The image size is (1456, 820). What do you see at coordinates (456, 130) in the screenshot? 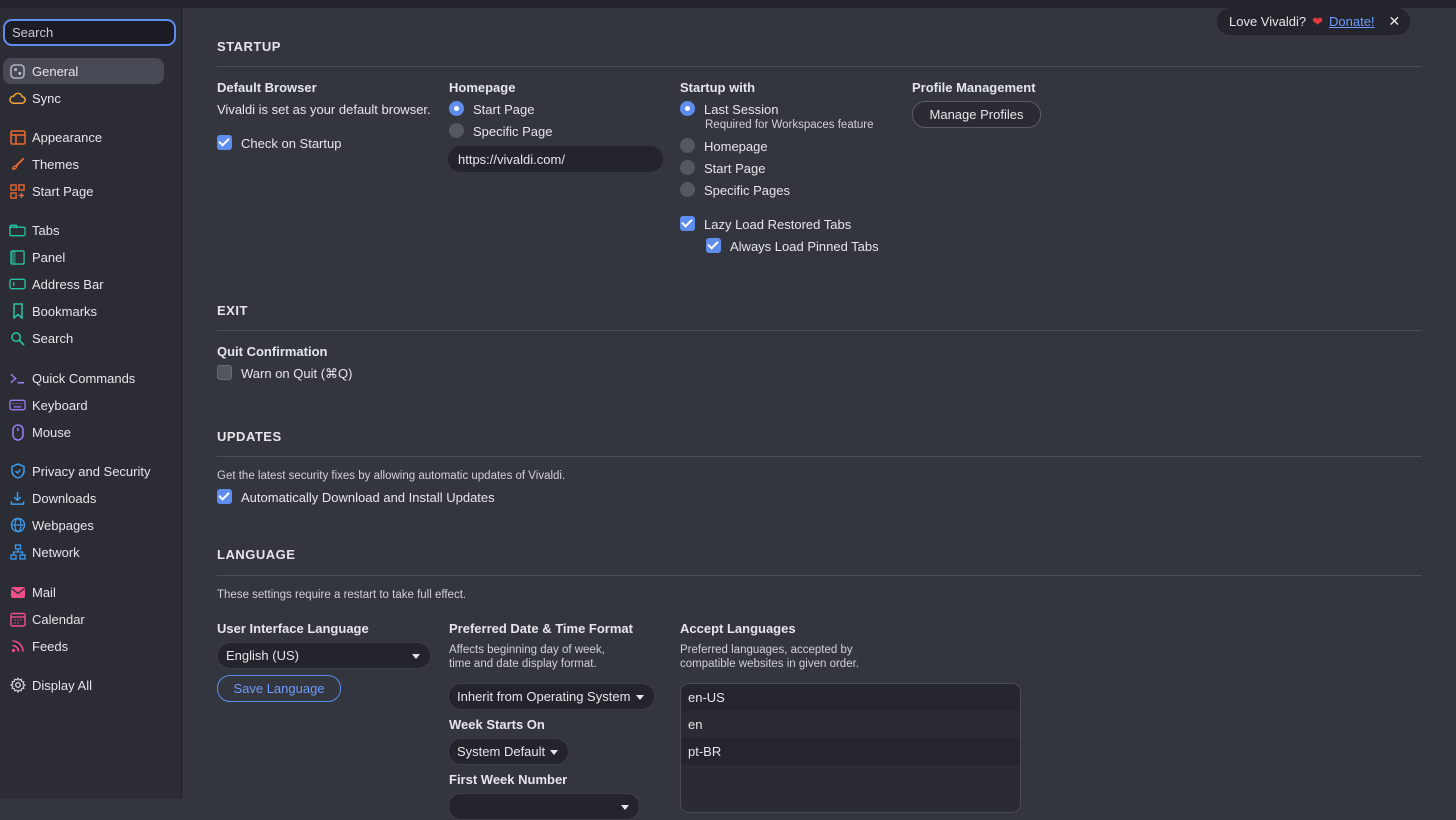
I see `homepage-specific-page-radio` at bounding box center [456, 130].